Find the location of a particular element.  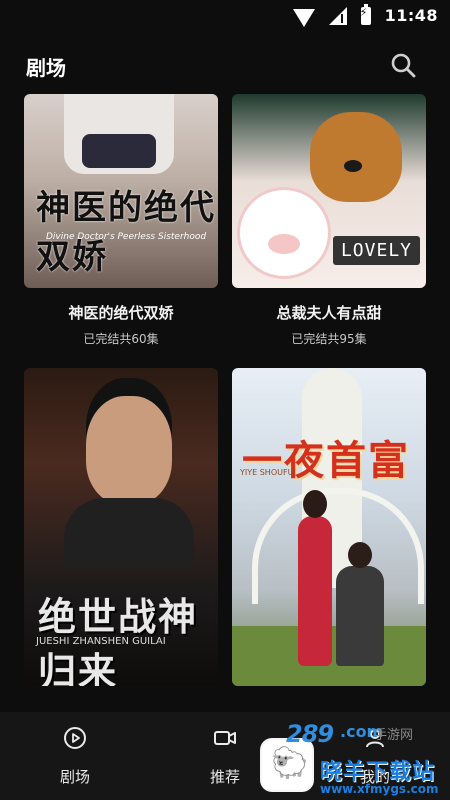

poster-lovely-badge: LOVELY is located at coordinates (376, 250).